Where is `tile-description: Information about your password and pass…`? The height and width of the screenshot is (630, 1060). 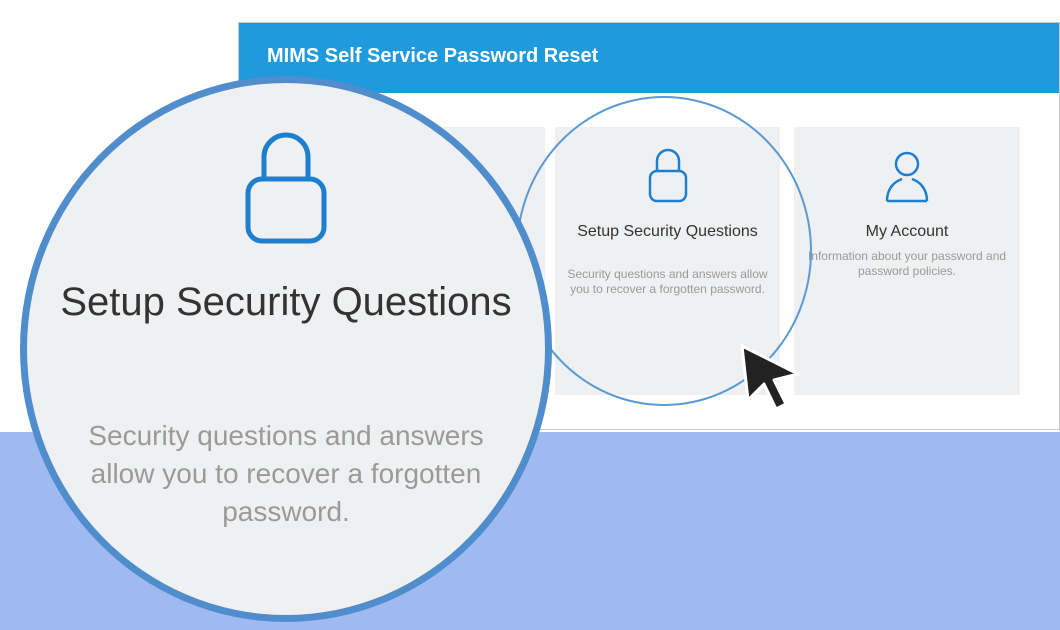
tile-description: Information about your password and pass… is located at coordinates (907, 263).